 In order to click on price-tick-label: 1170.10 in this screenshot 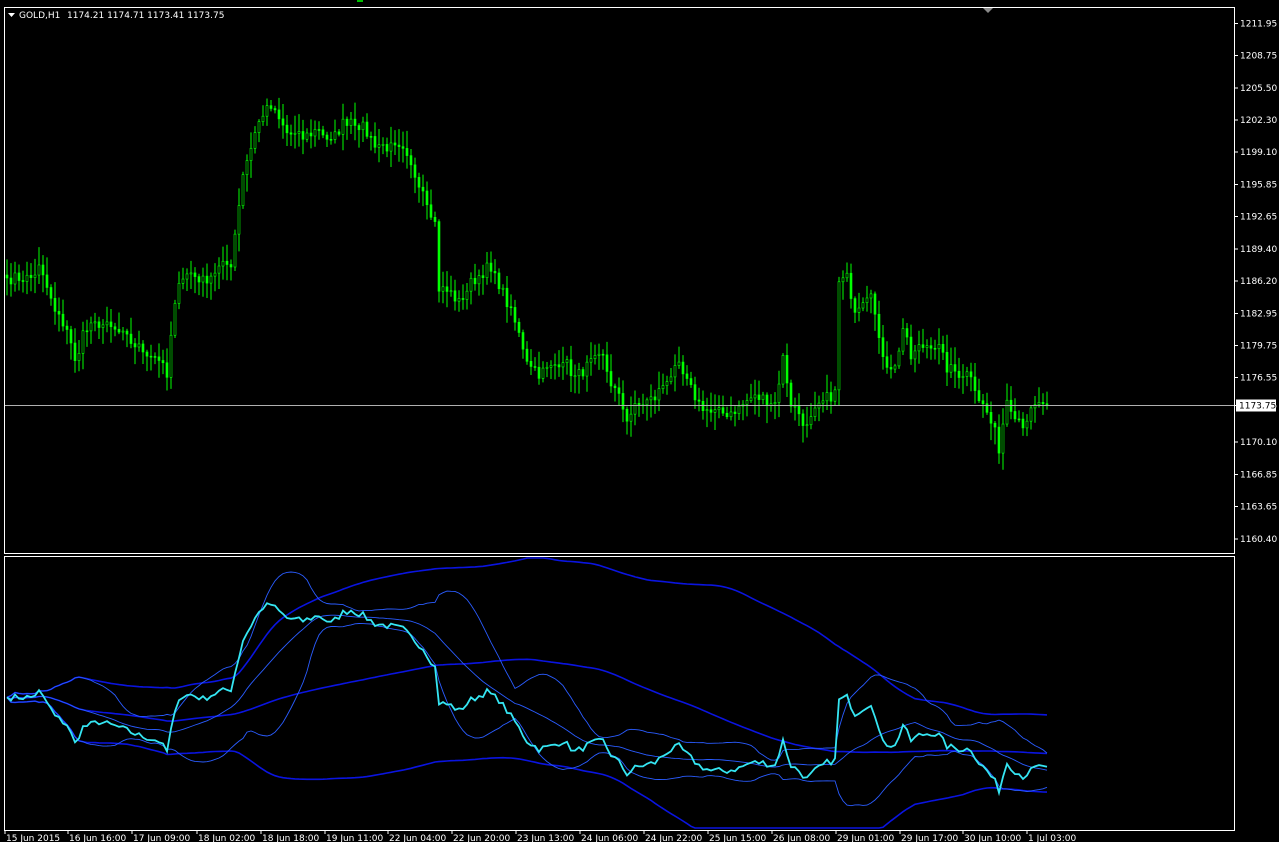, I will do `click(1258, 443)`.